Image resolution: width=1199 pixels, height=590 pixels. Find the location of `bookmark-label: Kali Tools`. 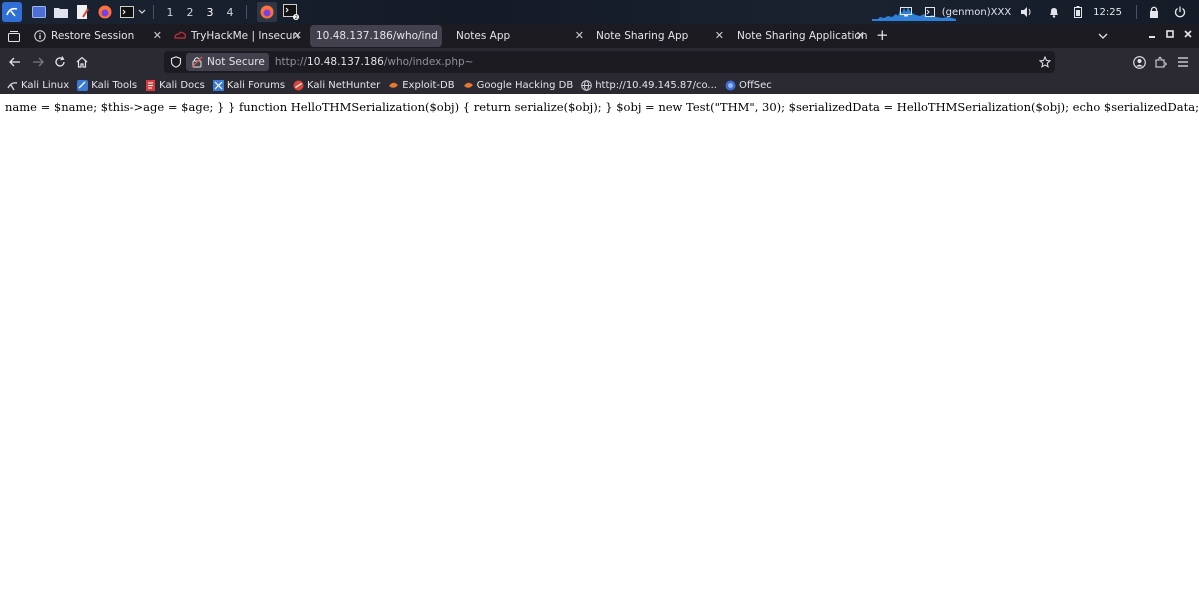

bookmark-label: Kali Tools is located at coordinates (114, 85).